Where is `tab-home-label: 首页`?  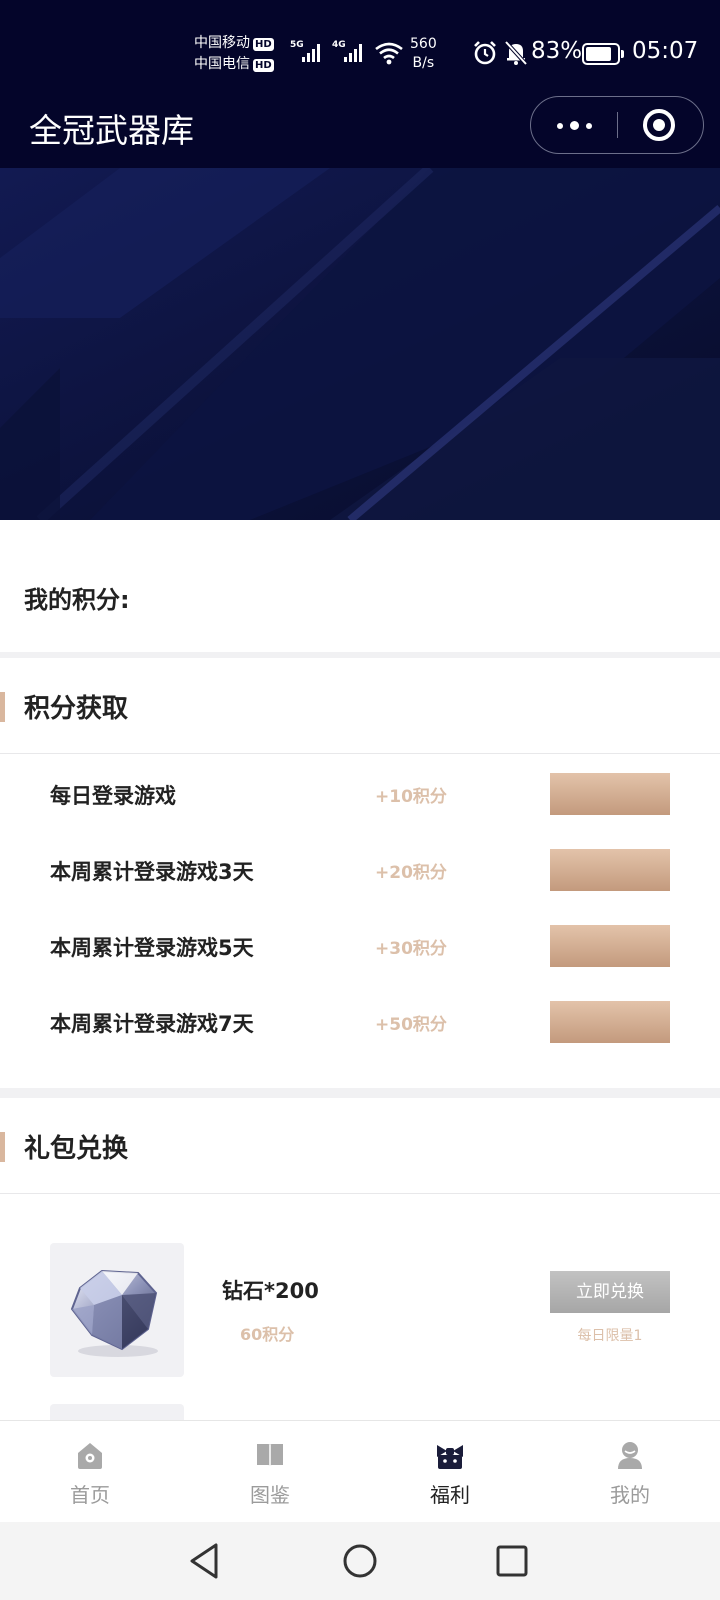 tab-home-label: 首页 is located at coordinates (90, 1495).